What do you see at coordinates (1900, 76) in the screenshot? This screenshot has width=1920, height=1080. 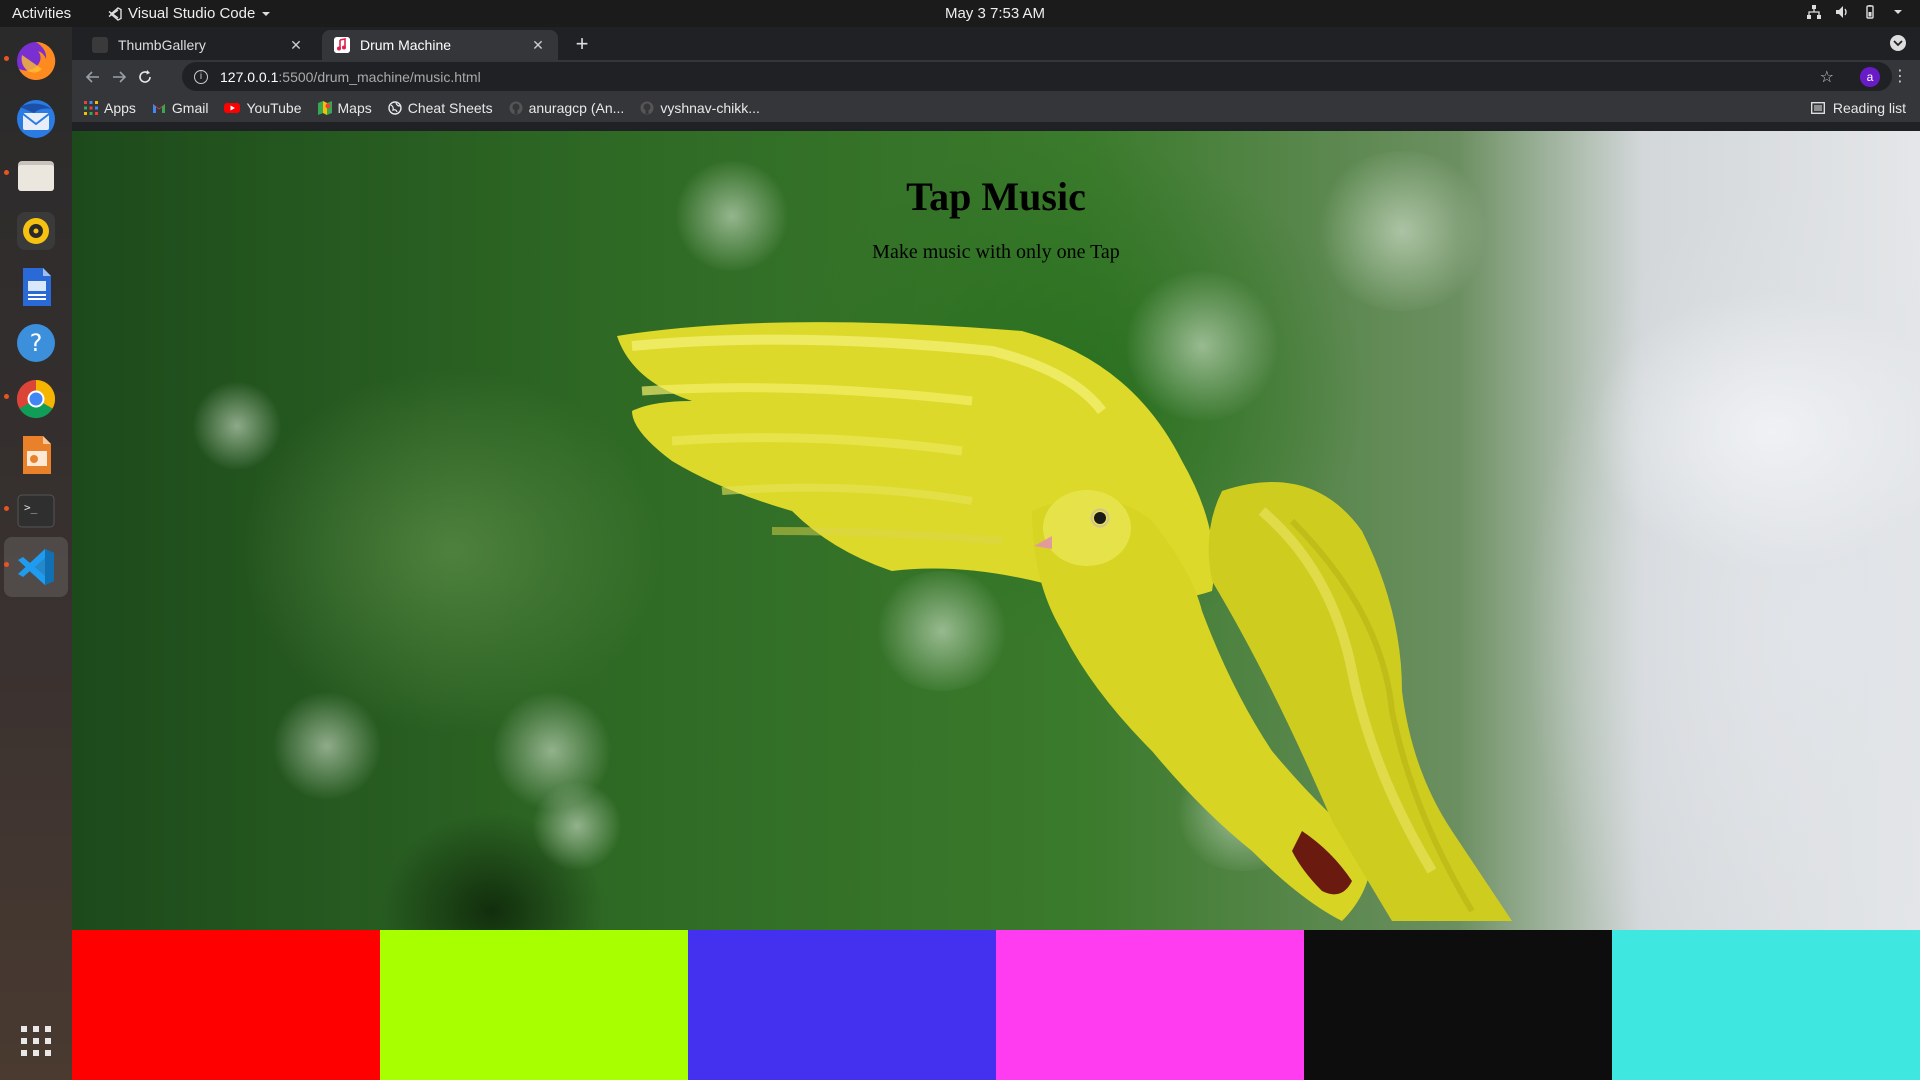 I see `kebab-menu-icon: ⋮` at bounding box center [1900, 76].